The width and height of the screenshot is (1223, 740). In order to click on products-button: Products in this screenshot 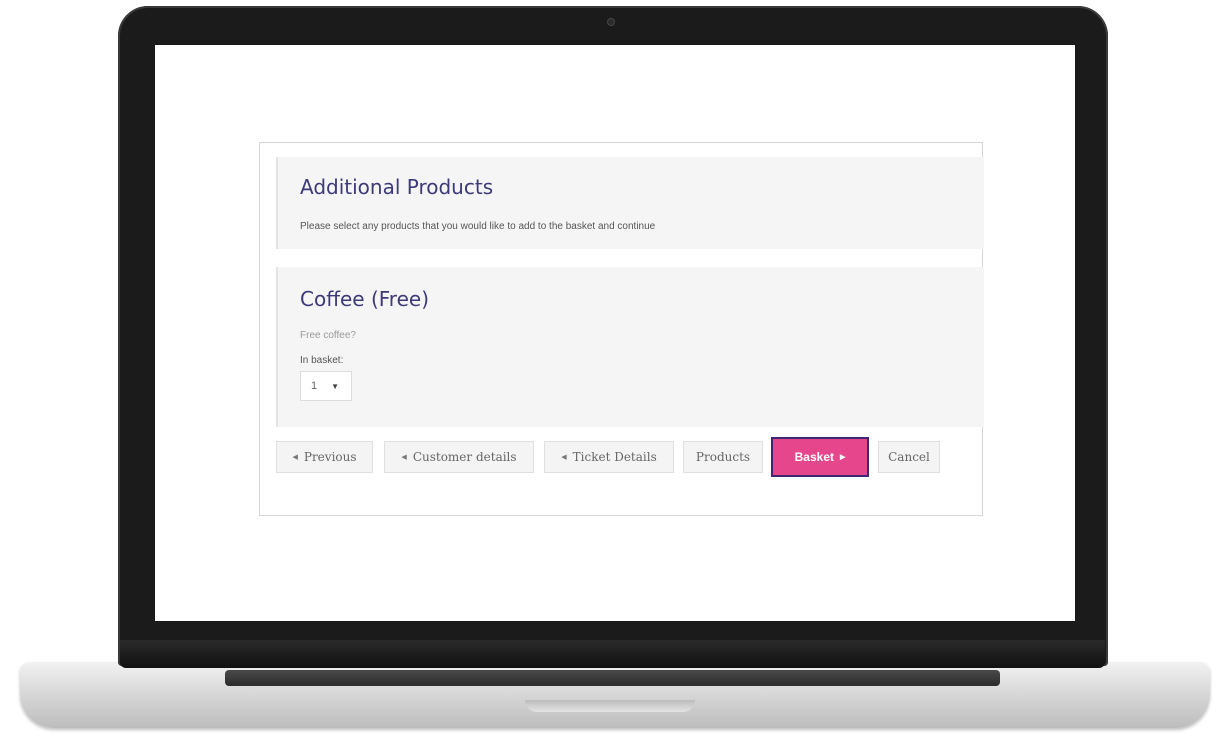, I will do `click(723, 457)`.